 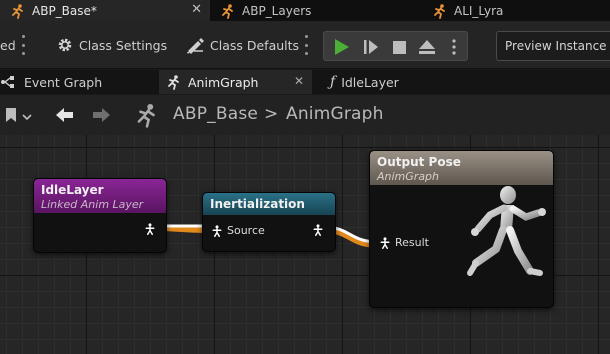 What do you see at coordinates (9, 82) in the screenshot?
I see `event-graph-icon` at bounding box center [9, 82].